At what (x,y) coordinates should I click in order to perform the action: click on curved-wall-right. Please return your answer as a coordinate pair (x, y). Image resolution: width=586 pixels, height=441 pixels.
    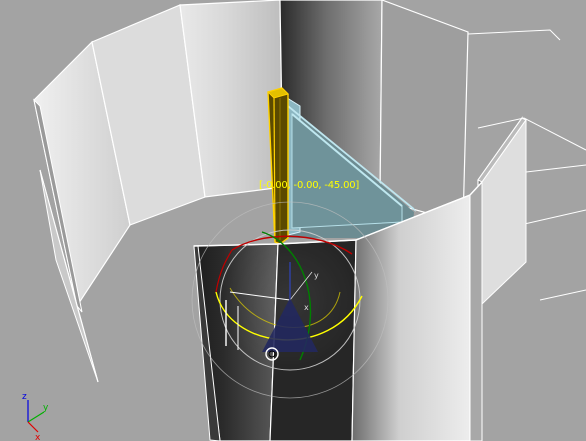
    Looking at the image, I should click on (502, 211).